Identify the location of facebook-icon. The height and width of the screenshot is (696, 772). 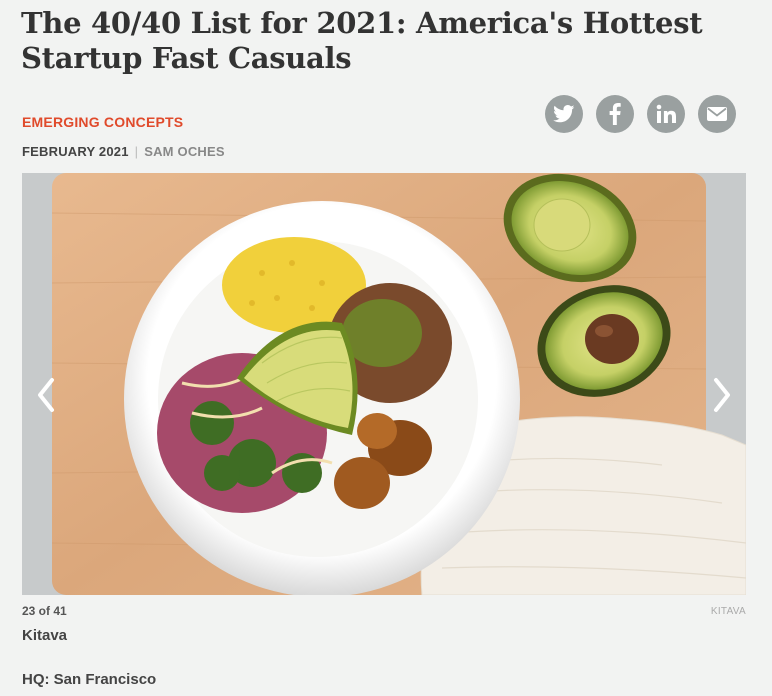
(615, 114).